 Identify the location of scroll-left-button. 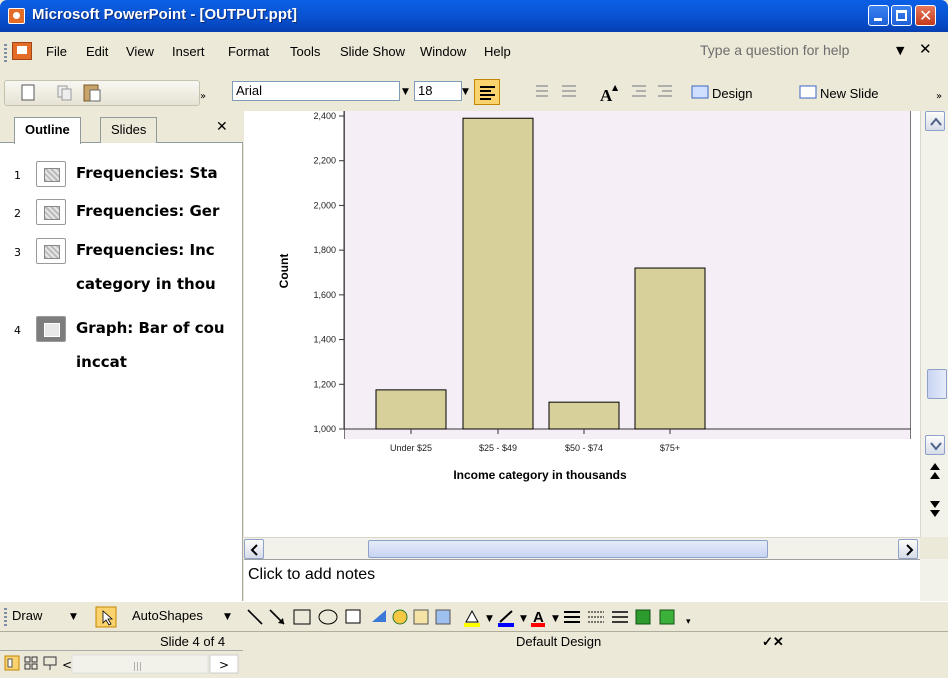
(254, 549).